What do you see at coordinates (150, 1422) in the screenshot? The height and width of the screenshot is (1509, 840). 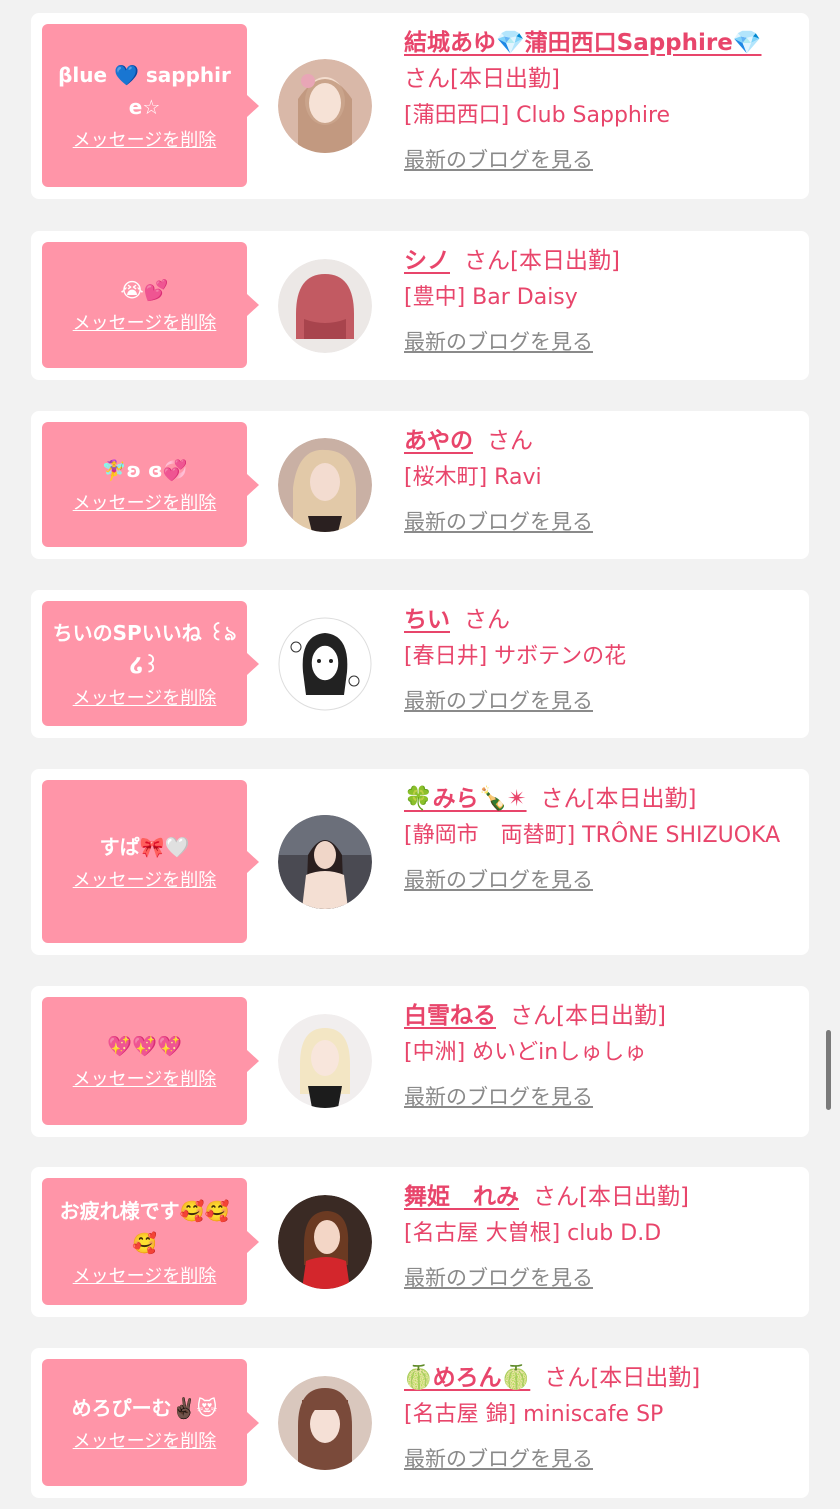 I see `message-bubble: めろぴーむ✌🏿😻 メッセージを削除` at bounding box center [150, 1422].